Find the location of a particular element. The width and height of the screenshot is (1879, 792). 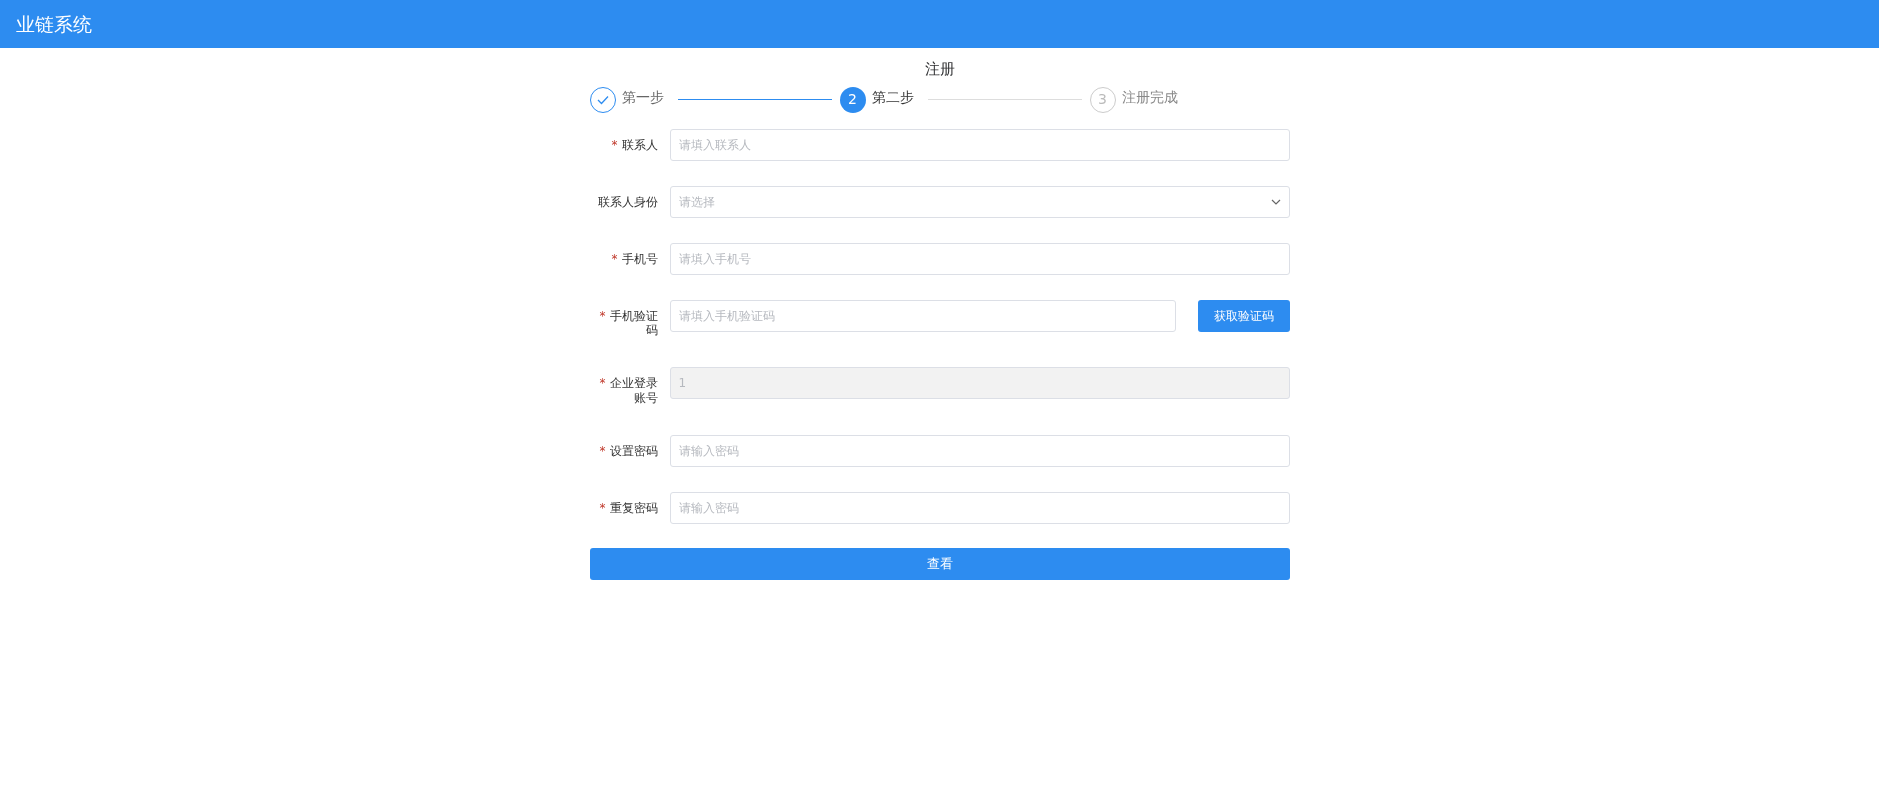

input-field: 请填入联系人 is located at coordinates (979, 144).